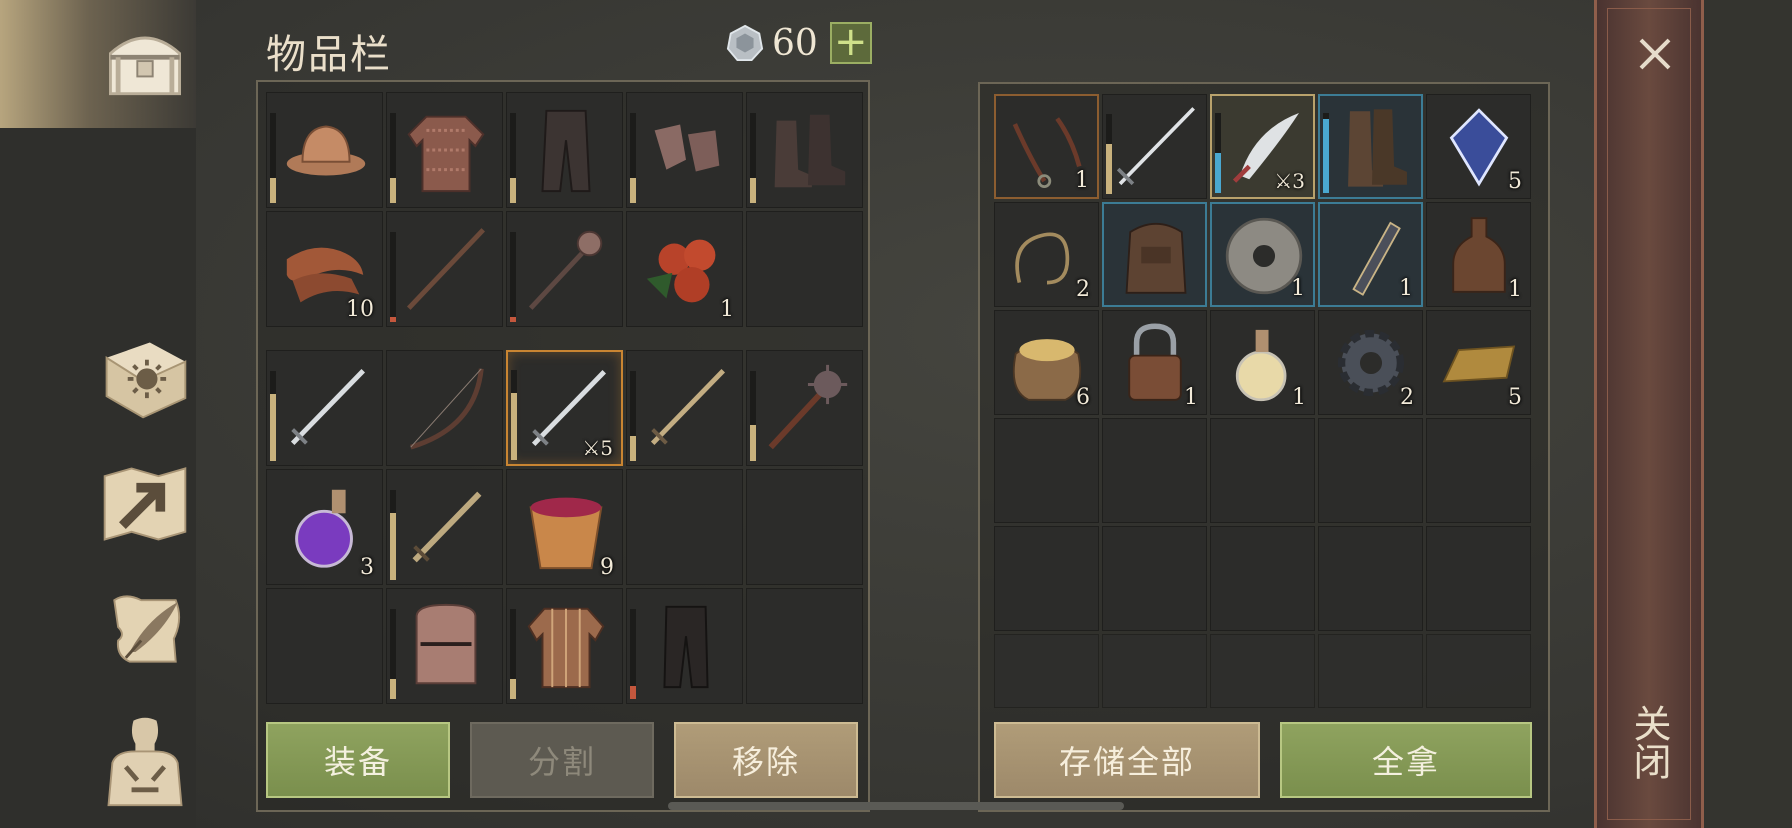  I want to click on slot-tall-boots, so click(1370, 146).